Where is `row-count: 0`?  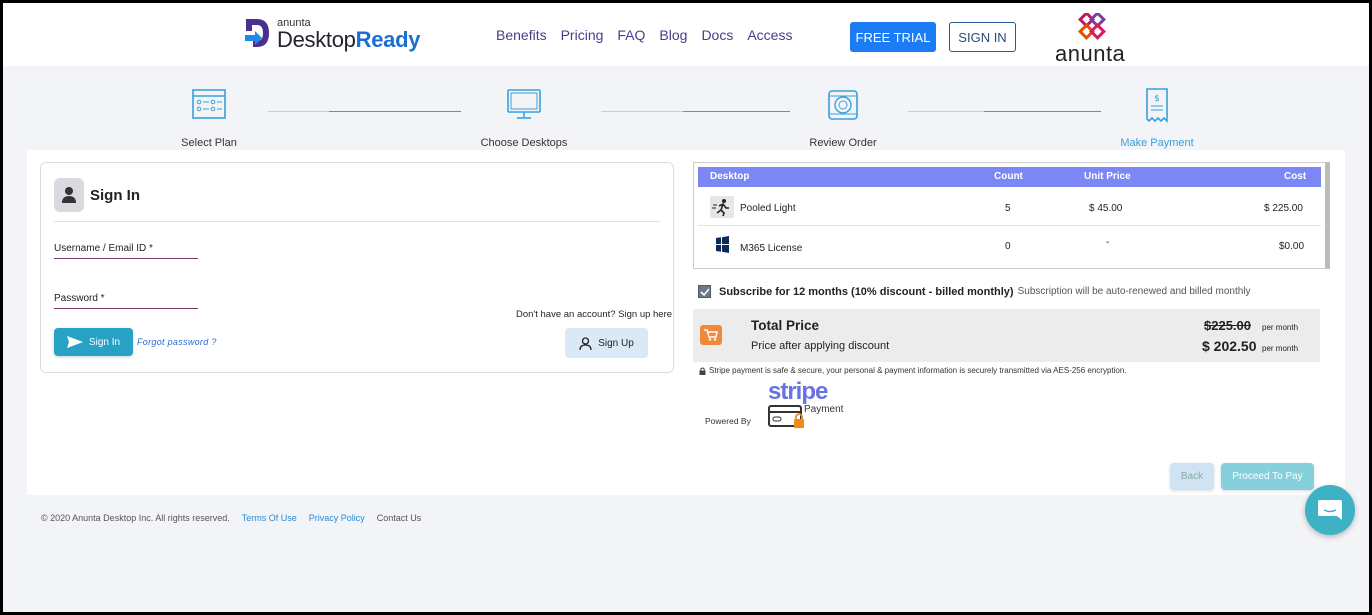
row-count: 0 is located at coordinates (1008, 246).